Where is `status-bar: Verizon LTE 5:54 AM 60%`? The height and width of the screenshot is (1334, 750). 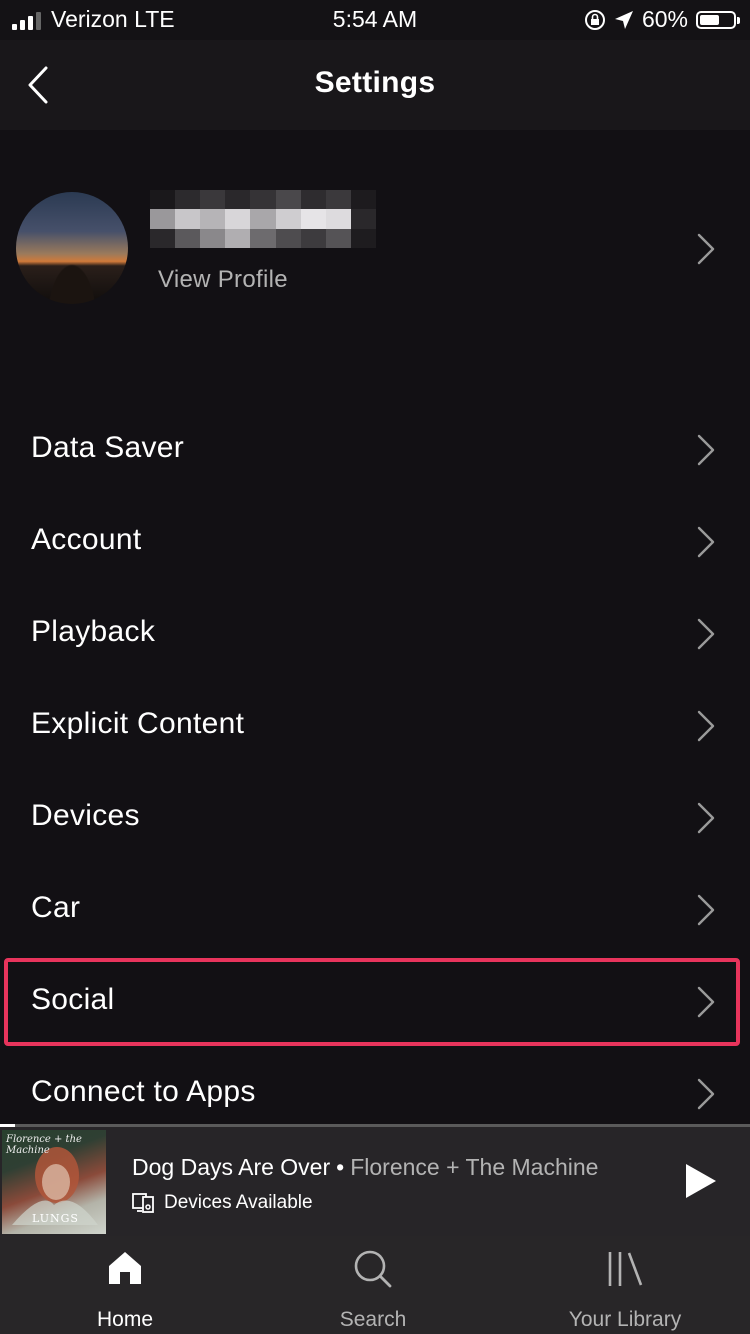 status-bar: Verizon LTE 5:54 AM 60% is located at coordinates (375, 20).